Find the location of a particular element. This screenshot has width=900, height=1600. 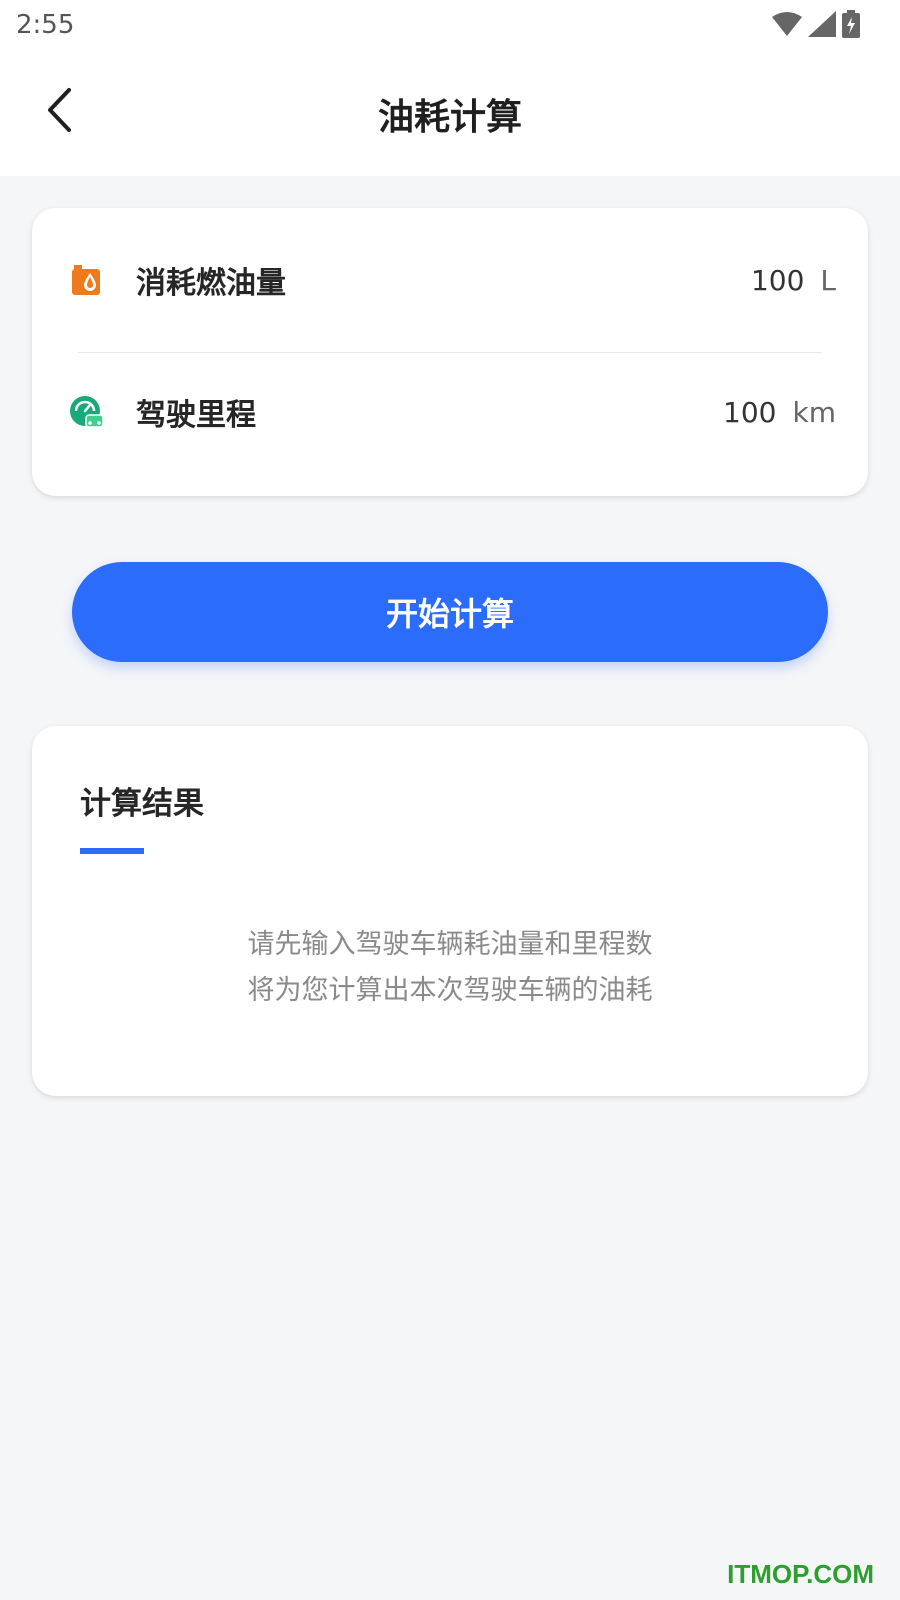

result-hint-line-1: 请先输入驾驶车辆耗油量和里程数 is located at coordinates (450, 944).